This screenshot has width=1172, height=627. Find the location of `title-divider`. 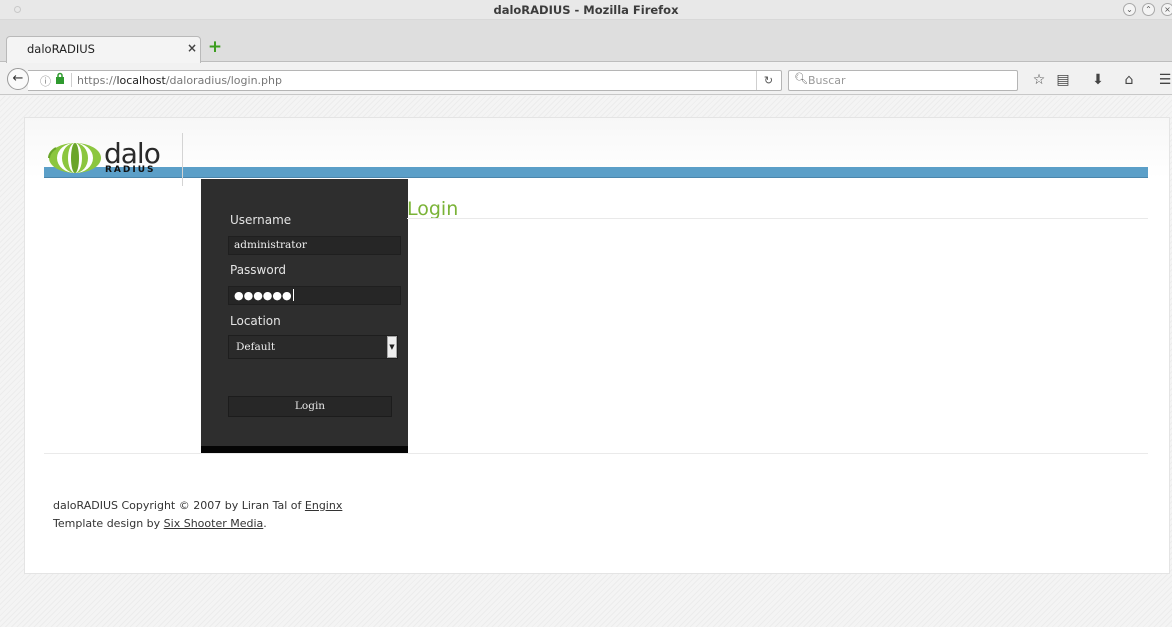

title-divider is located at coordinates (777, 218).